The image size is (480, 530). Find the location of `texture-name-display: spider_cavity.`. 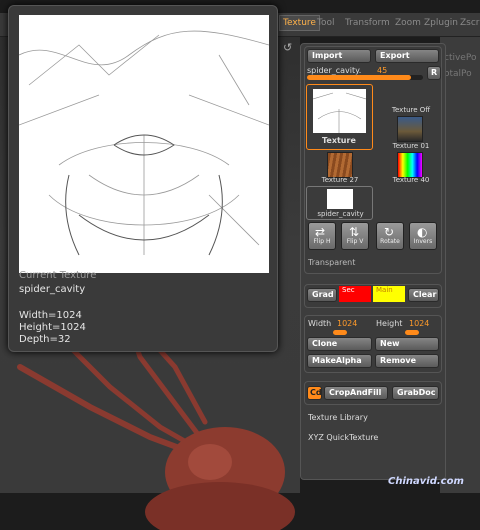

texture-name-display: spider_cavity. is located at coordinates (334, 70).